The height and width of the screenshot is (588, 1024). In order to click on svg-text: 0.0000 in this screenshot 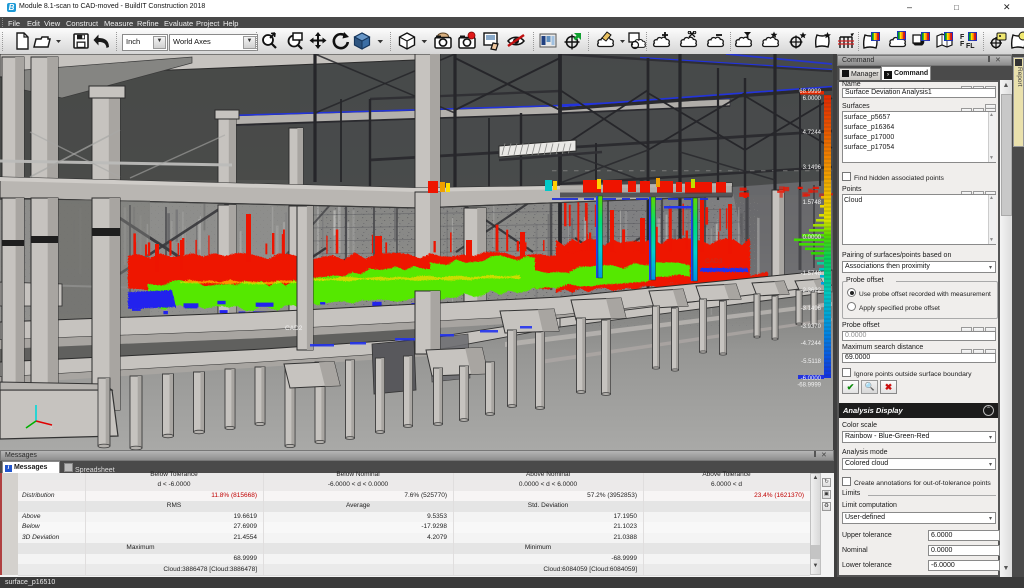, I will do `click(812, 238)`.